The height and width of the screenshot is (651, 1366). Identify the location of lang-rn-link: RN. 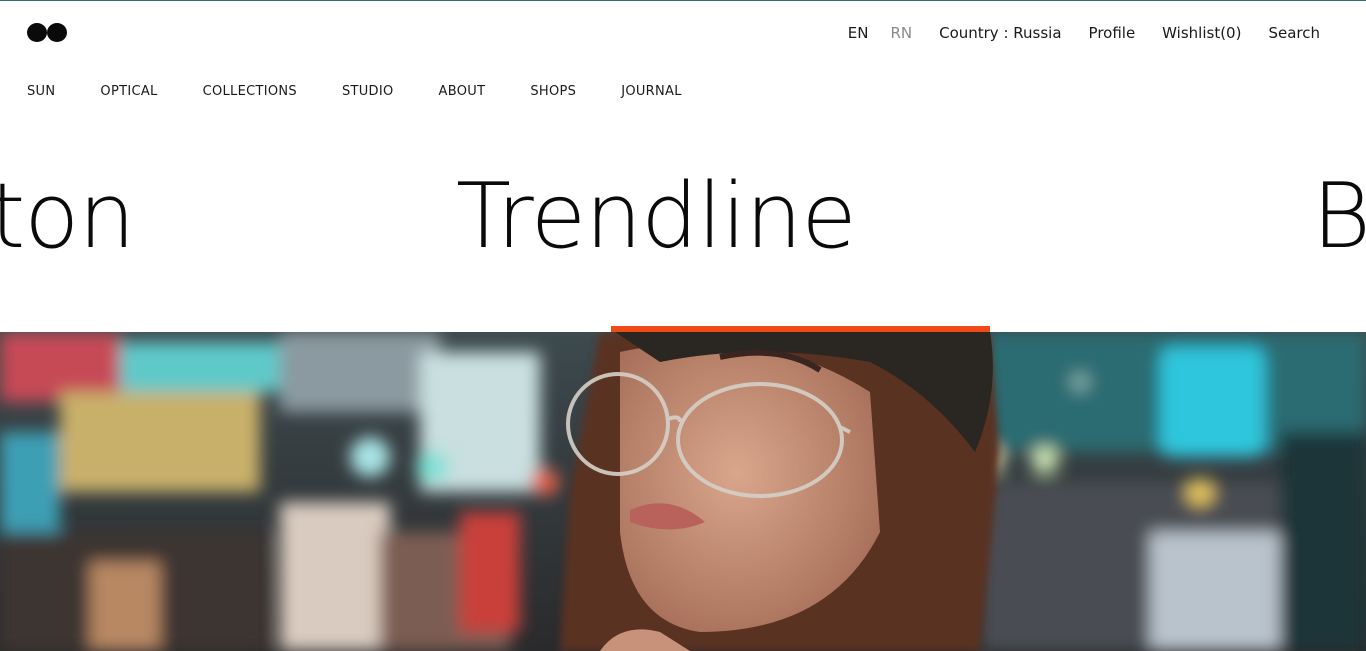
(901, 33).